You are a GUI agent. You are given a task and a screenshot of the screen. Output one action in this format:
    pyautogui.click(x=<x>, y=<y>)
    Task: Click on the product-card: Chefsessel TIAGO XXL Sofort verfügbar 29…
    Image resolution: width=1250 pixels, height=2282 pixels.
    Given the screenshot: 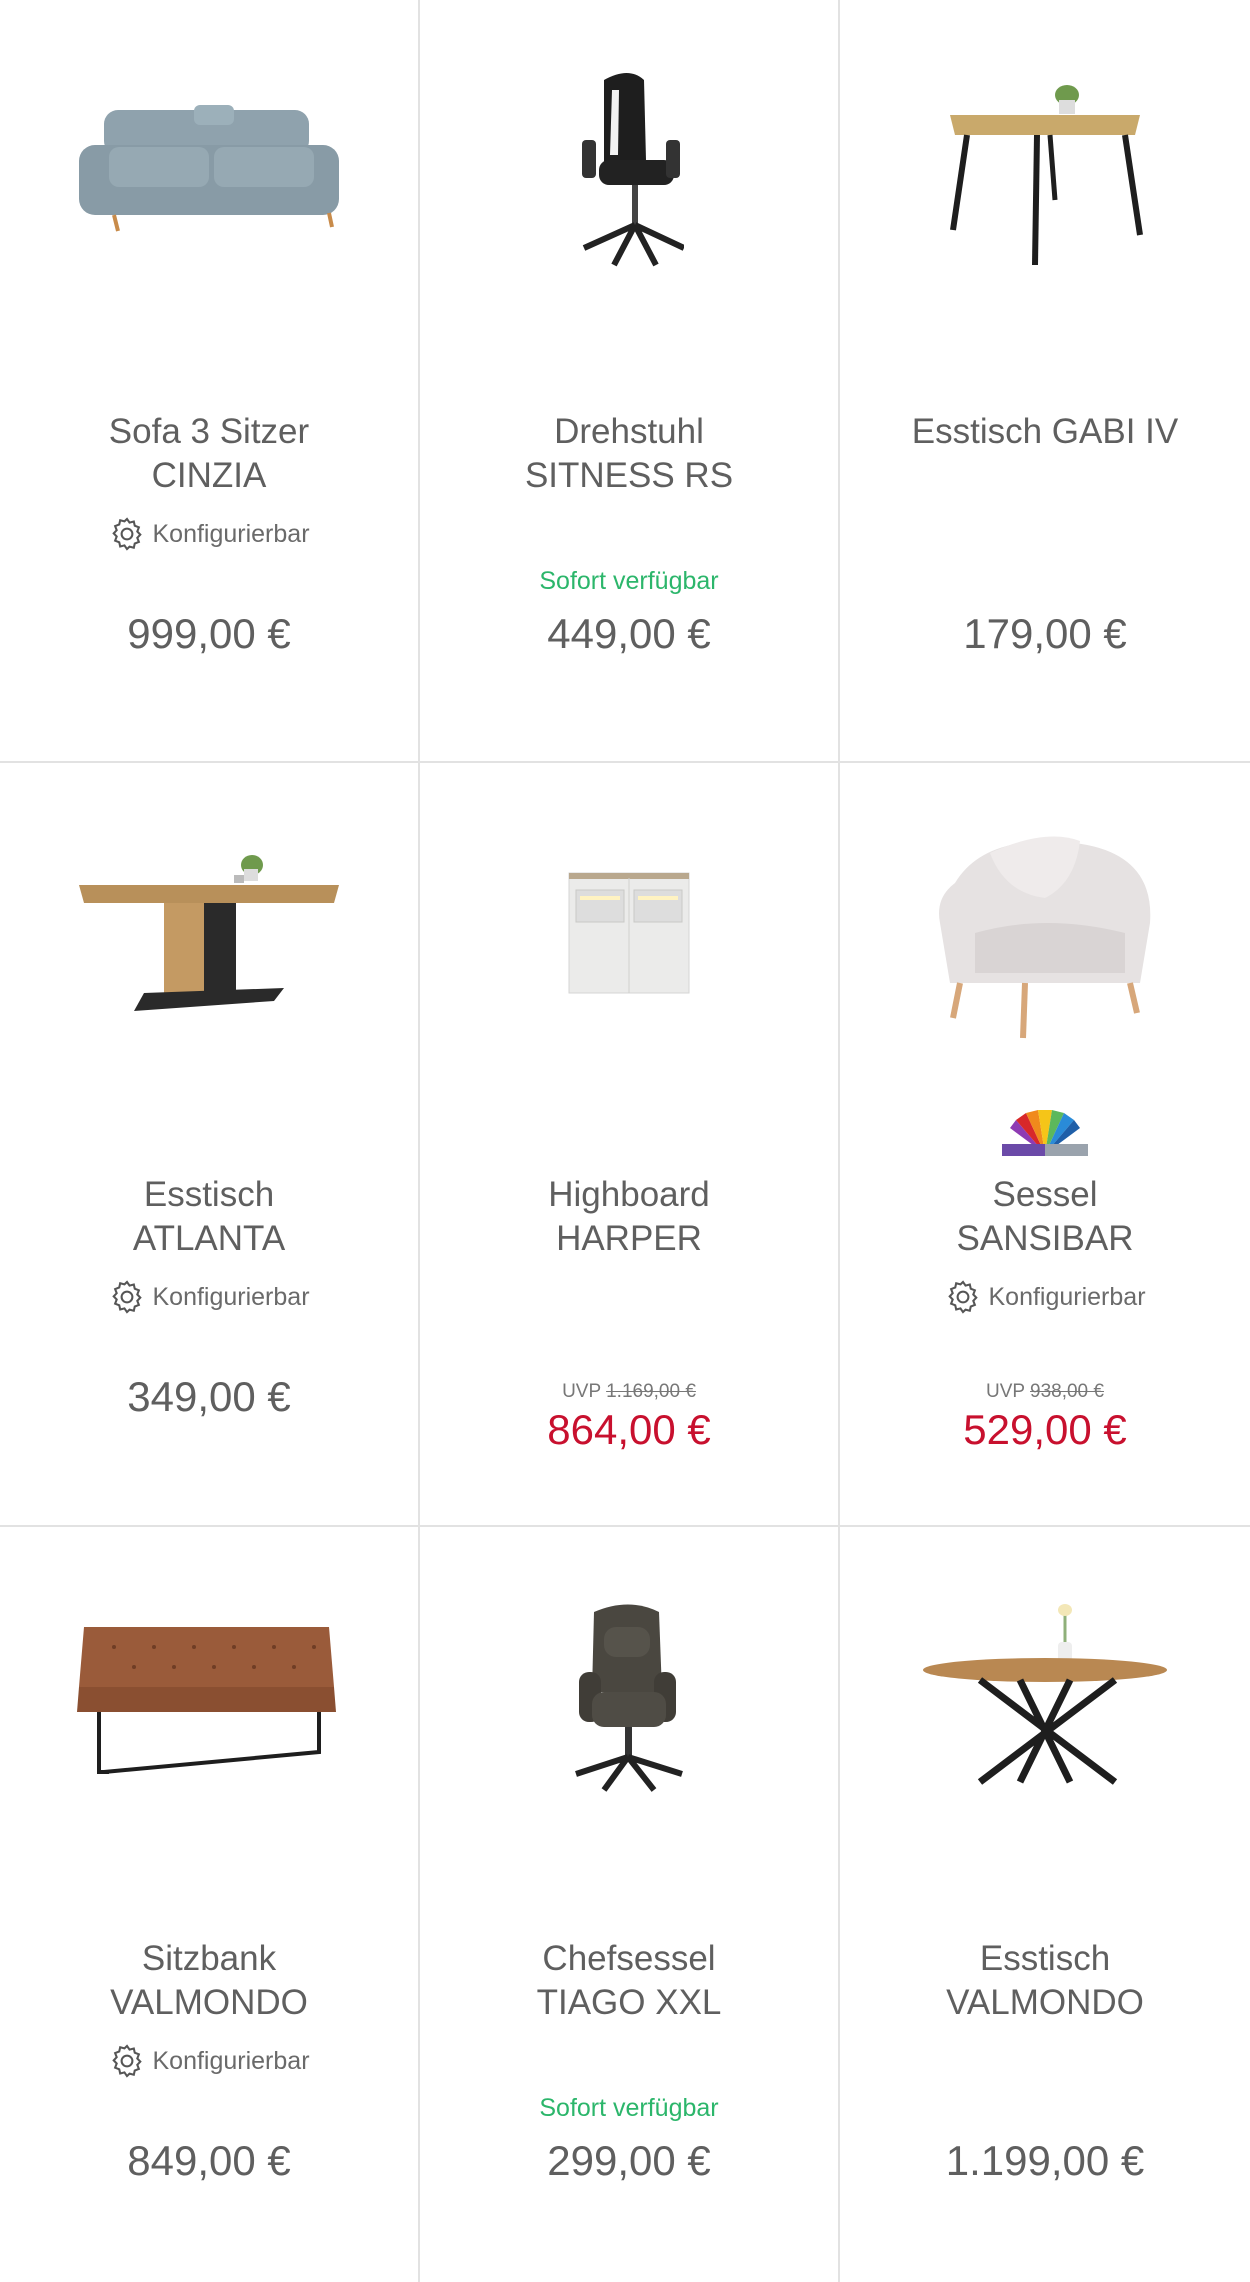 What is the action you would take?
    pyautogui.click(x=629, y=1904)
    